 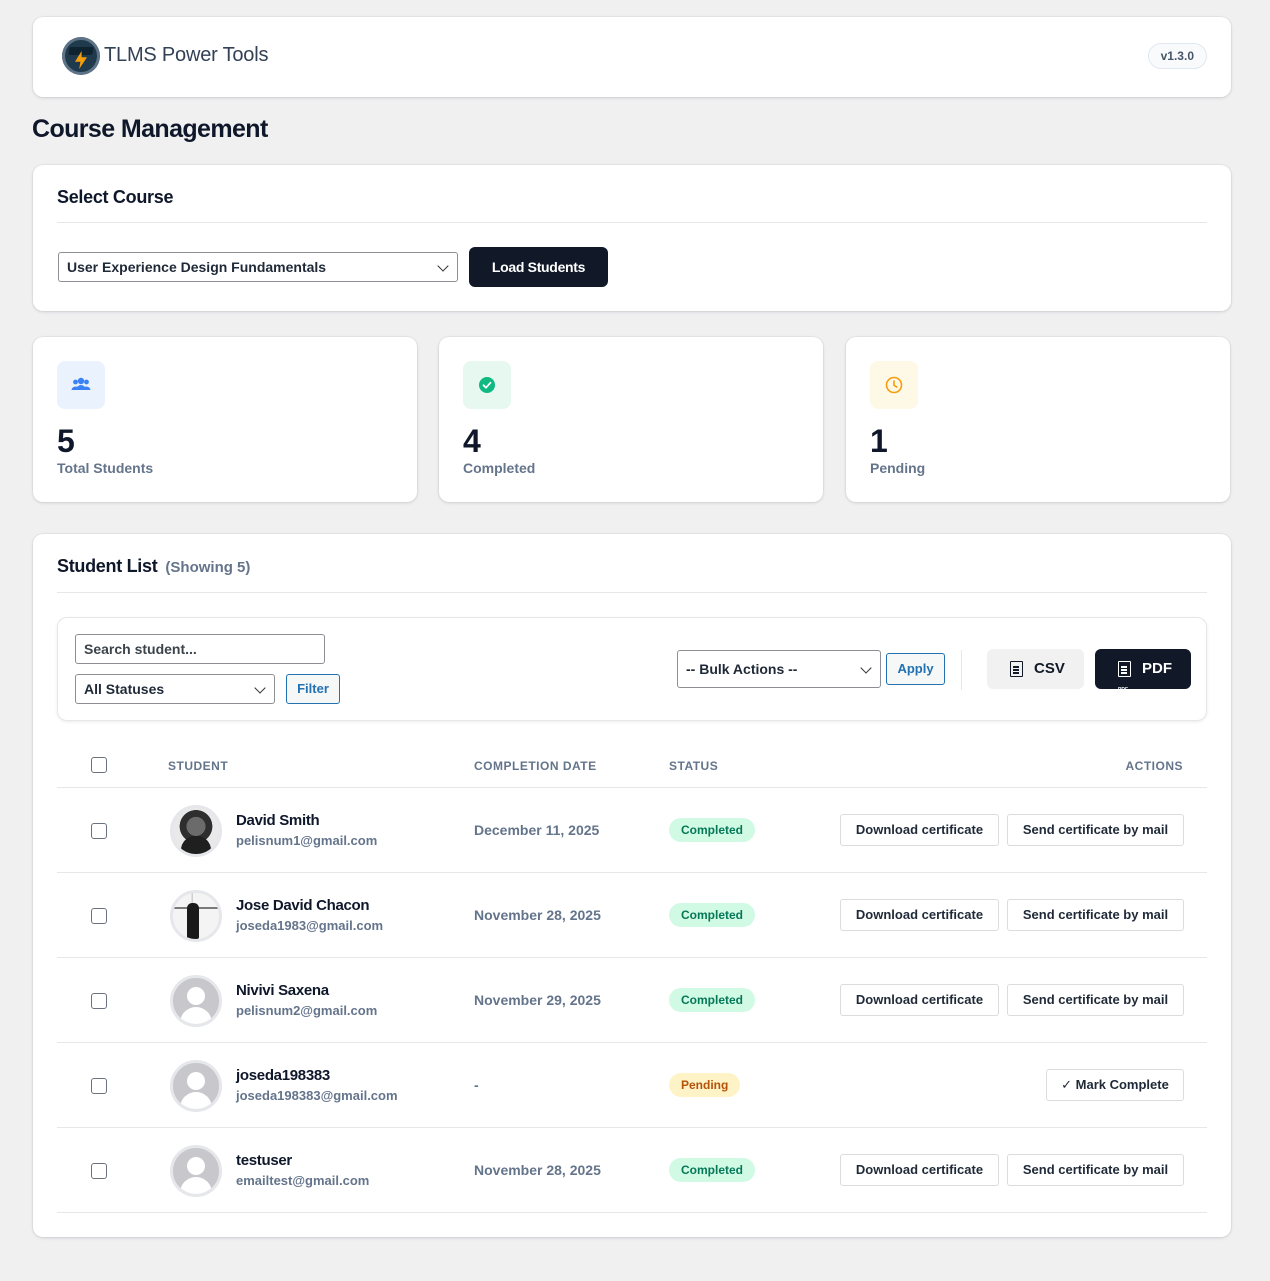 I want to click on completed-value: 4, so click(x=472, y=441).